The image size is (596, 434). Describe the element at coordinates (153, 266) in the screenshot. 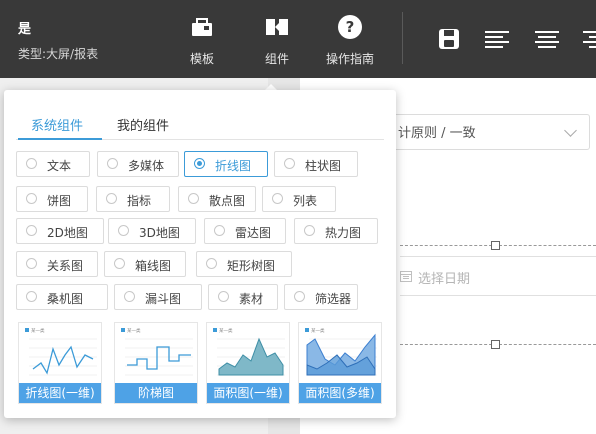

I see `component-option-label: 箱线图` at that location.